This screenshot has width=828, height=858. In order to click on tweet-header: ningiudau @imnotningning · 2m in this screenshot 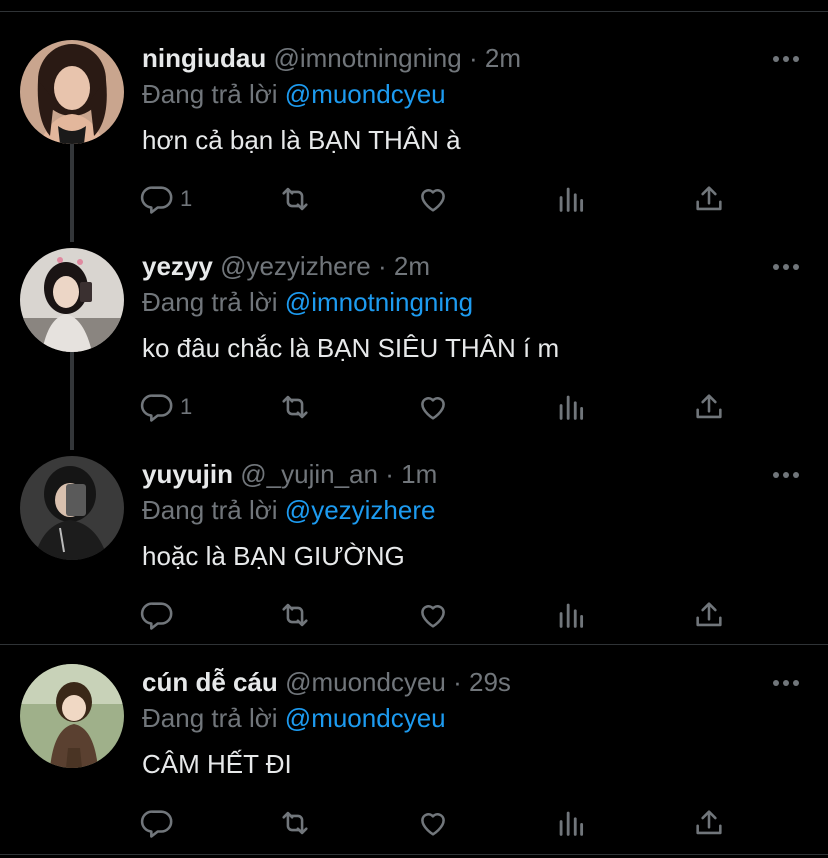, I will do `click(331, 58)`.